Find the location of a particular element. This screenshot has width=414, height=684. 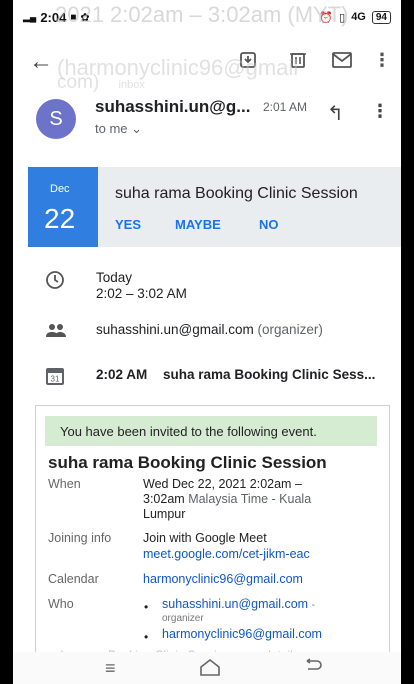

when-end-time: 3:02am is located at coordinates (164, 499).